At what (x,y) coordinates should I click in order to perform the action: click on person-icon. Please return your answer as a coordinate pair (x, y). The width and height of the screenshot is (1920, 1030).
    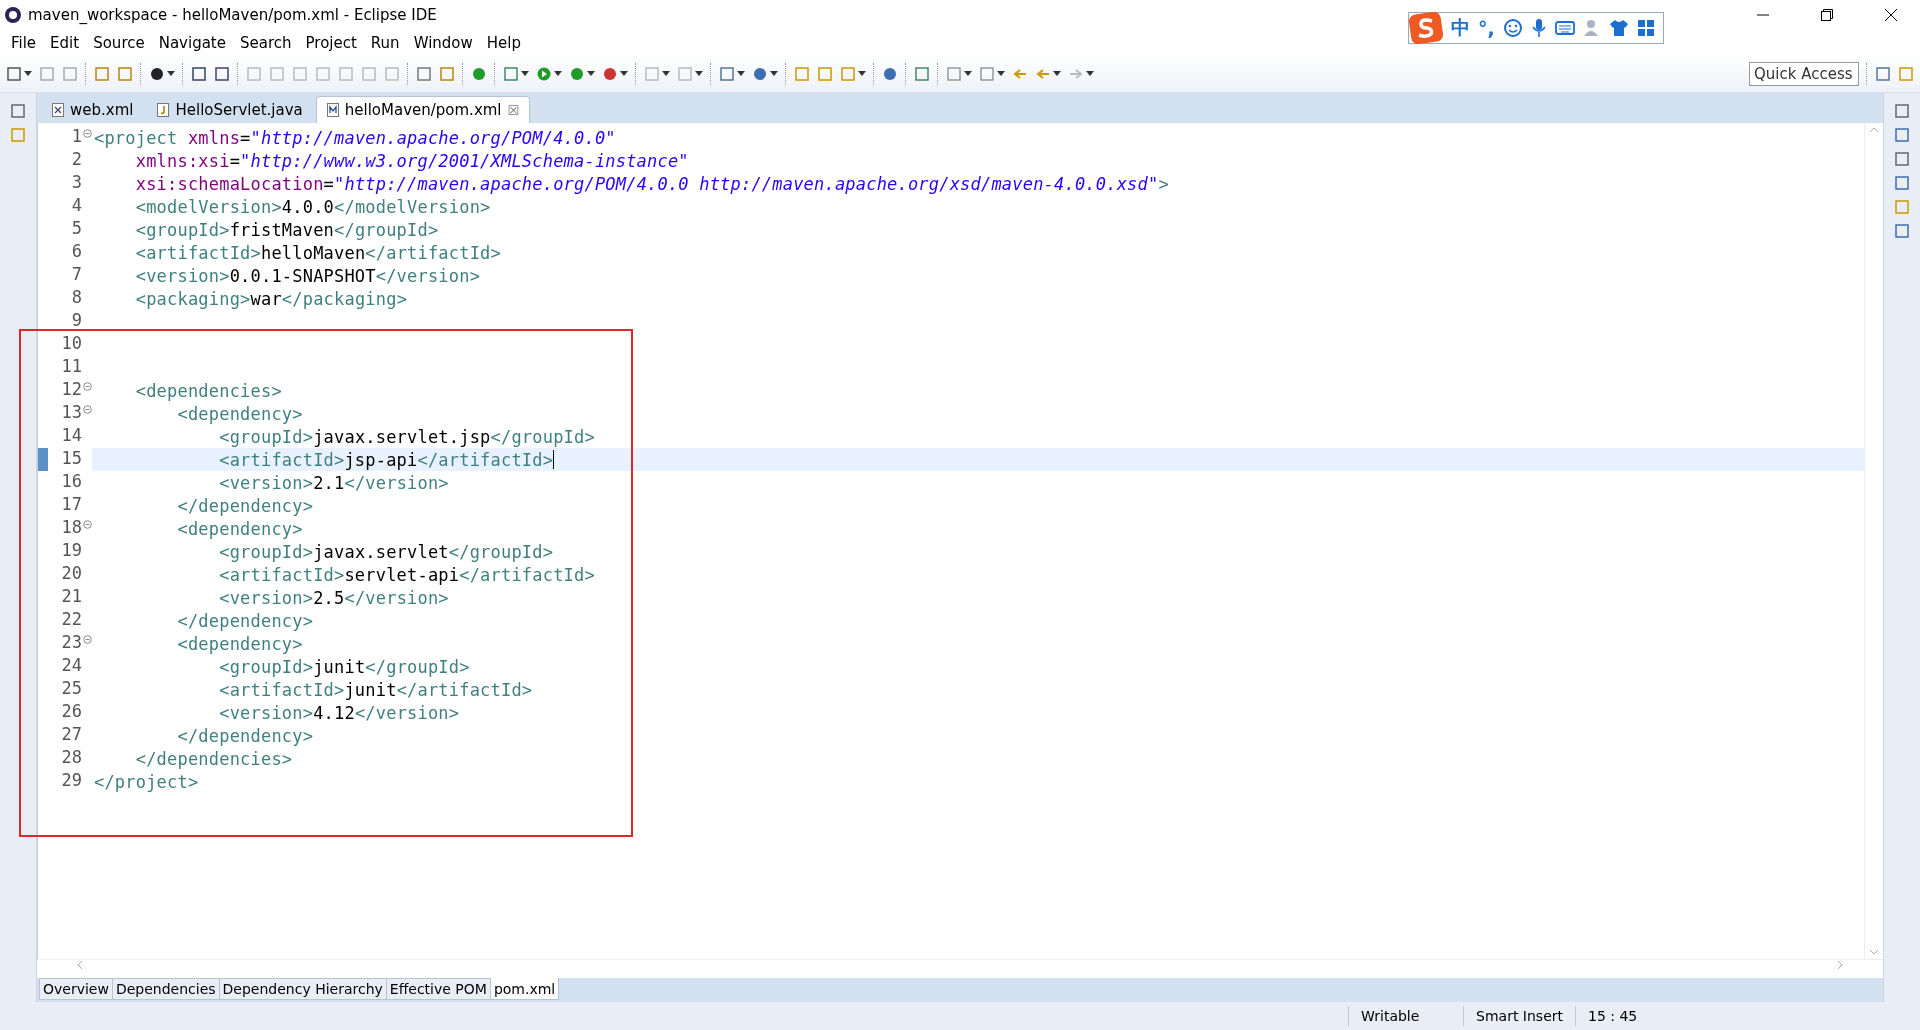
    Looking at the image, I should click on (1591, 28).